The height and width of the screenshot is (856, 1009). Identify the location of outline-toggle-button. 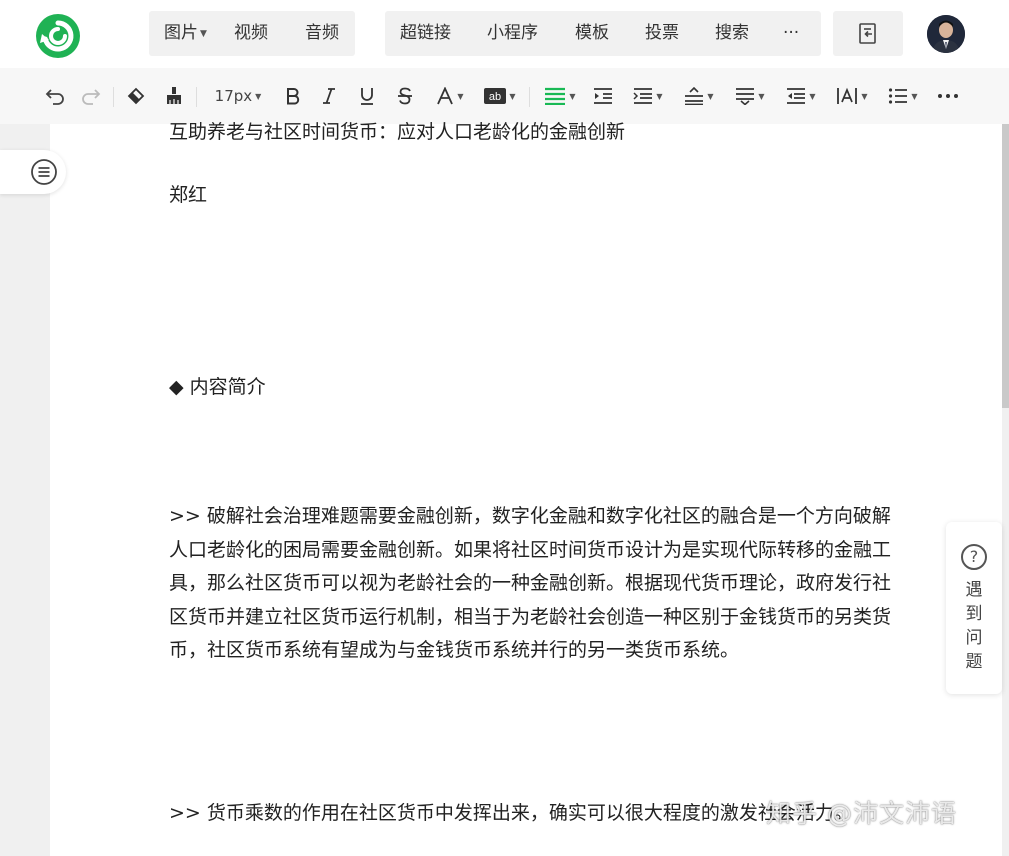
(33, 172).